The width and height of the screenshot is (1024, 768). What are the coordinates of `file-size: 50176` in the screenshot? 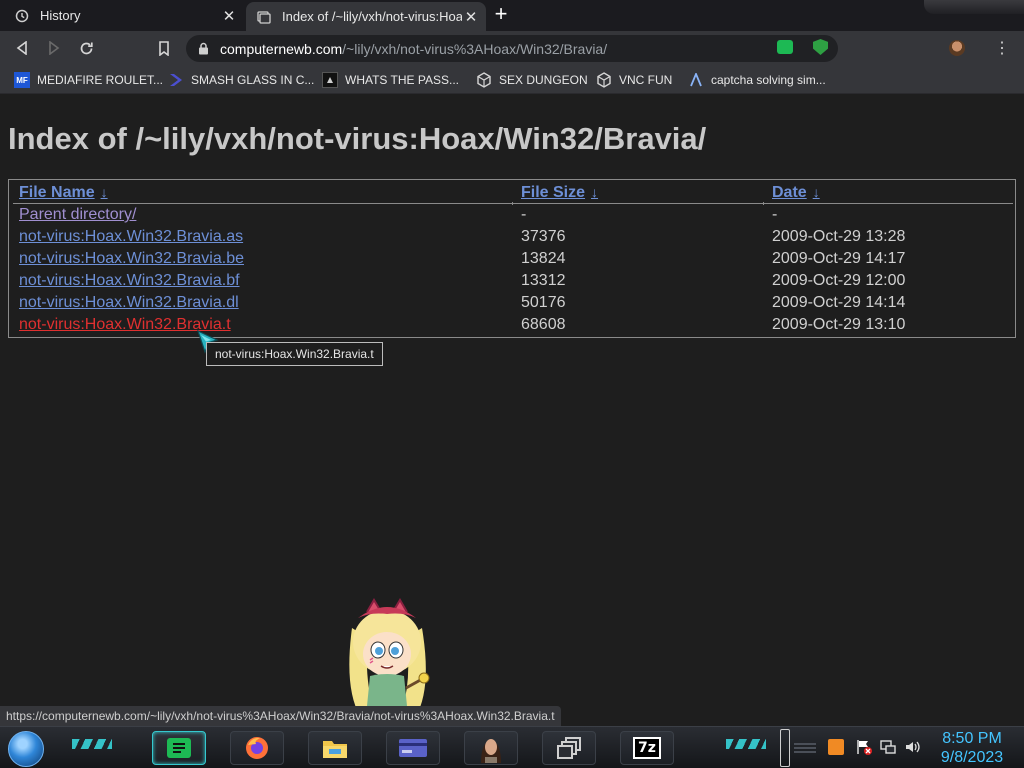 It's located at (543, 302).